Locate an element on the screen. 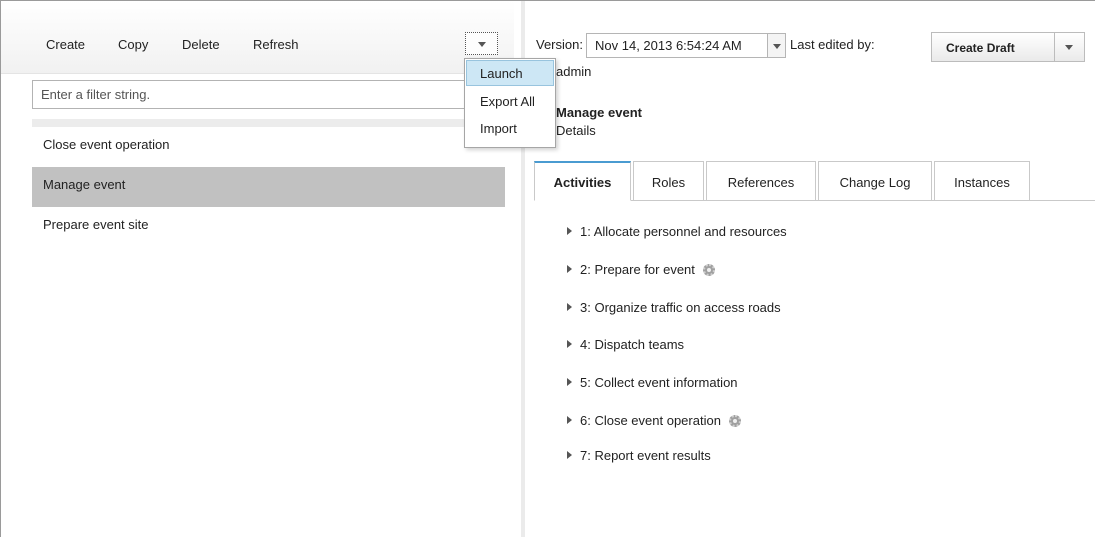  delete-button: Delete is located at coordinates (201, 44).